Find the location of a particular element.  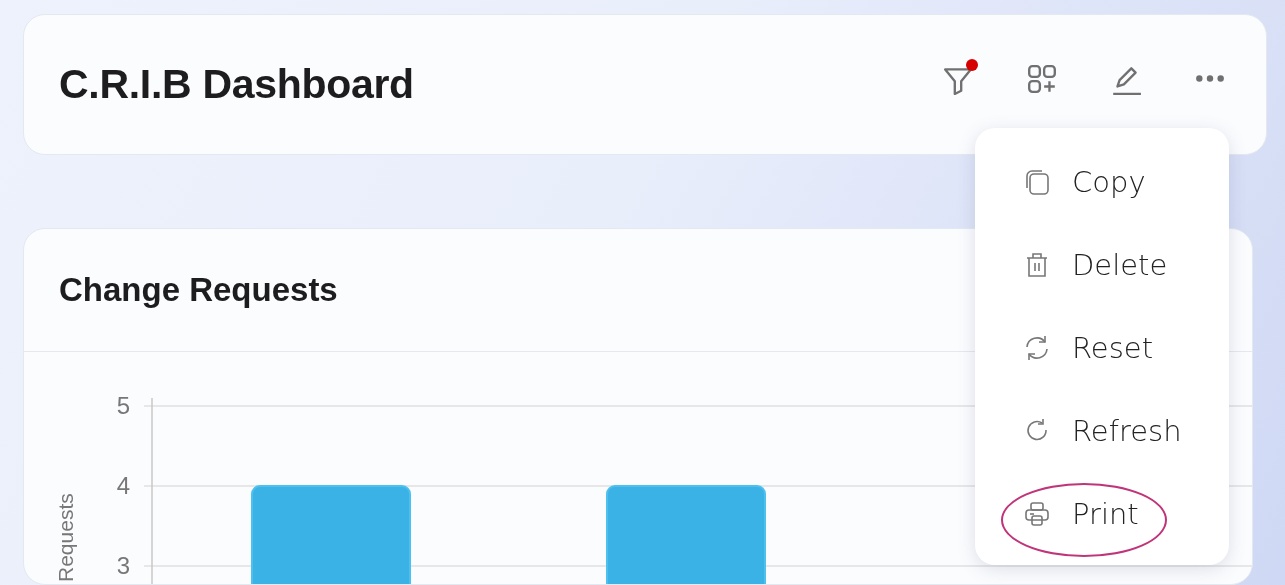

axis-tick-label: 5 is located at coordinates (123, 405).